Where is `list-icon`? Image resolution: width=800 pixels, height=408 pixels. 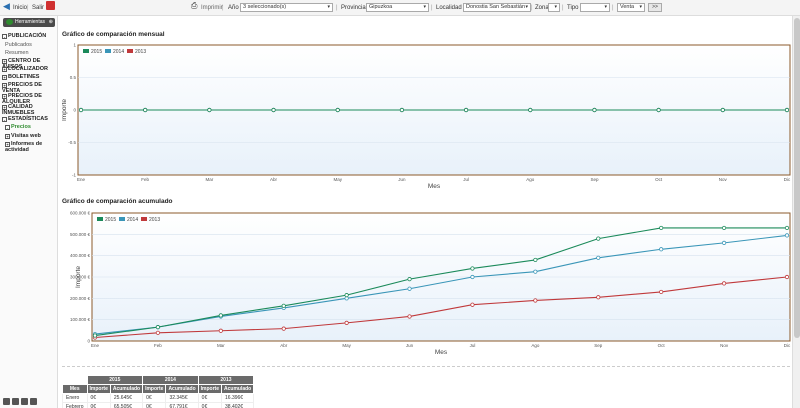
list-icon is located at coordinates (33, 401).